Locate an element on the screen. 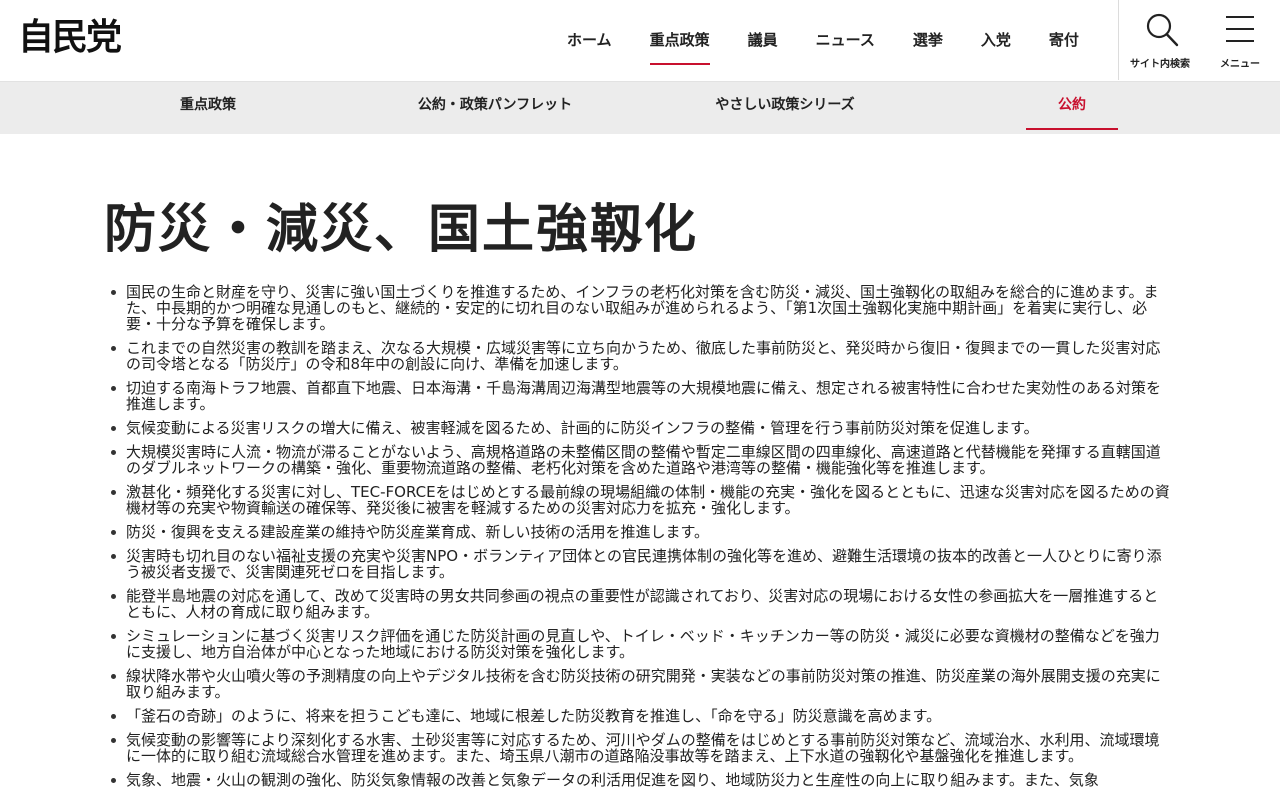  nav-item-join: 入党 is located at coordinates (996, 41).